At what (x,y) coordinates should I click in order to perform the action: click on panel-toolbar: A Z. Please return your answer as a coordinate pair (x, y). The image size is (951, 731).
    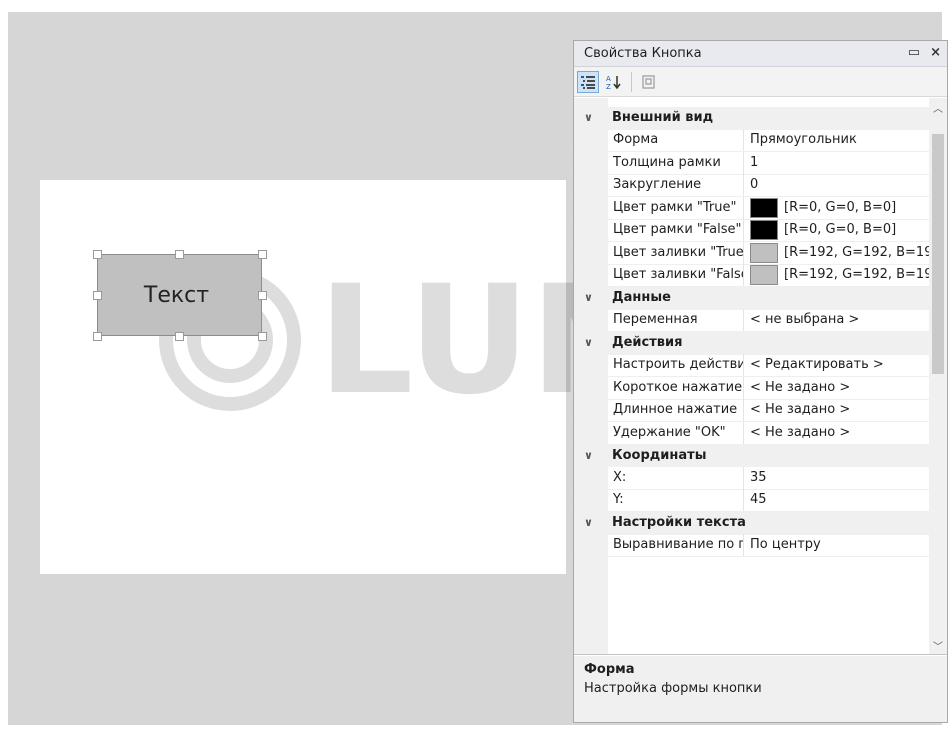
    Looking at the image, I should click on (760, 82).